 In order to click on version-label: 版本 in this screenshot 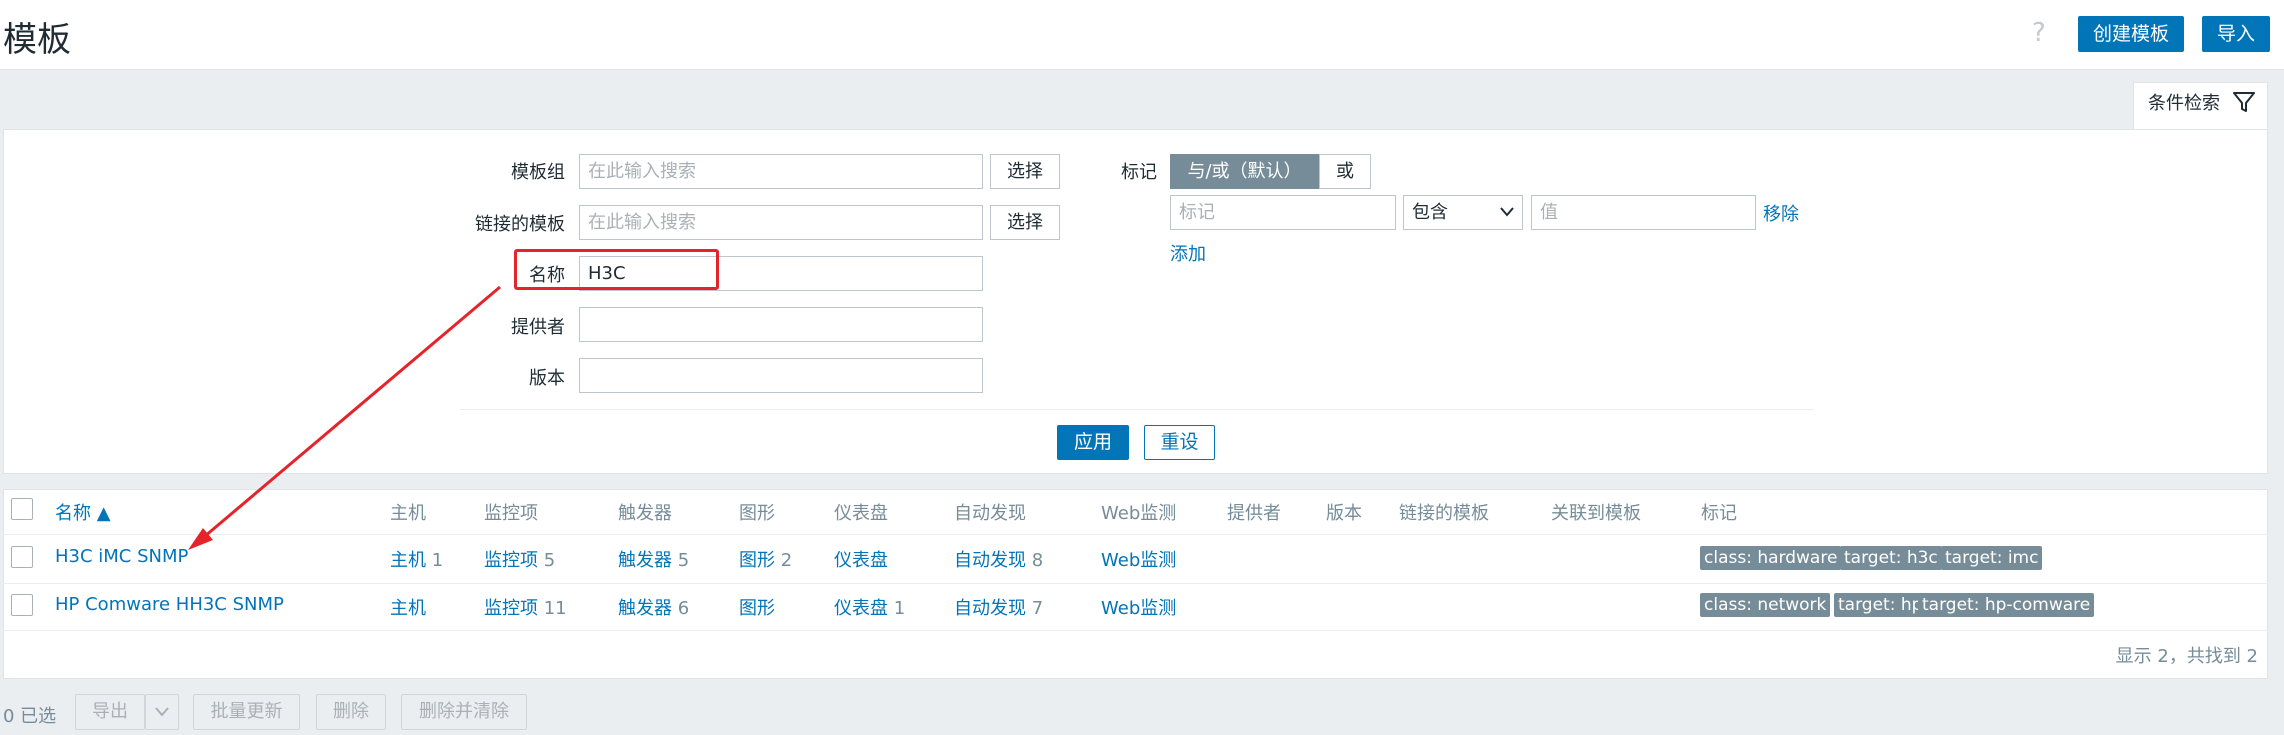, I will do `click(547, 378)`.